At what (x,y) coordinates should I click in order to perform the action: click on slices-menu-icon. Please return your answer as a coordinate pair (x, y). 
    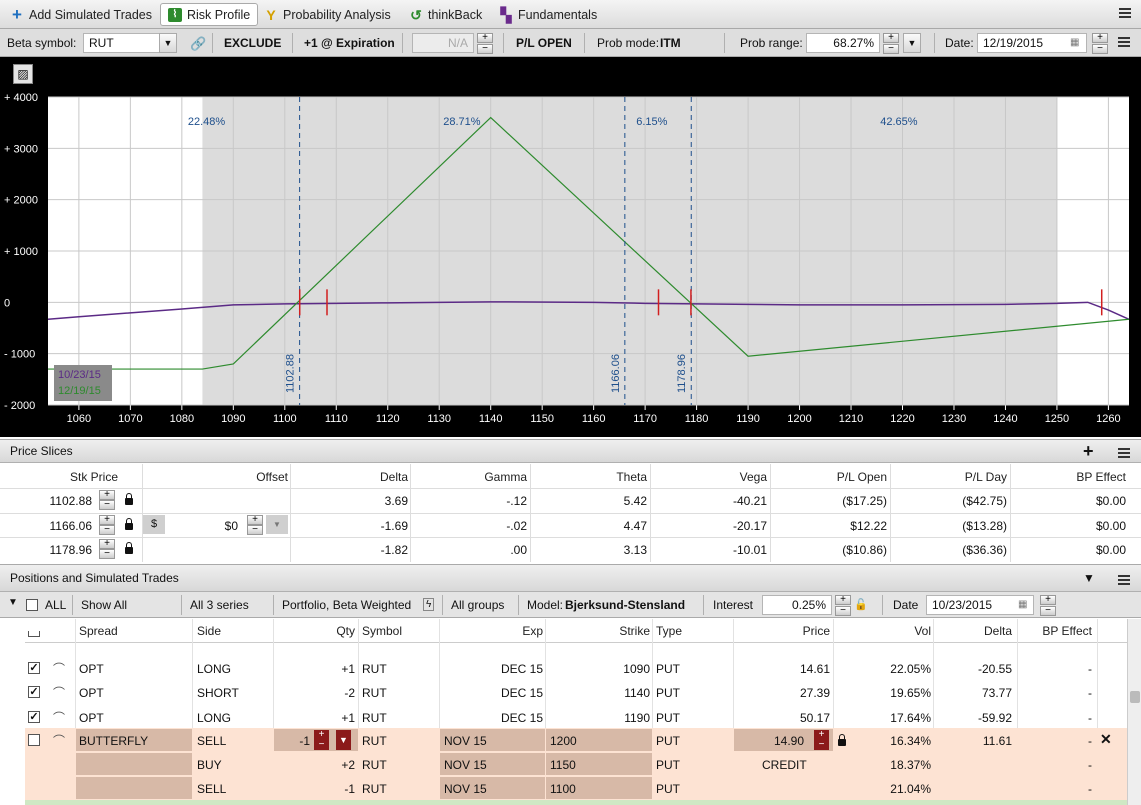
    Looking at the image, I should click on (1124, 453).